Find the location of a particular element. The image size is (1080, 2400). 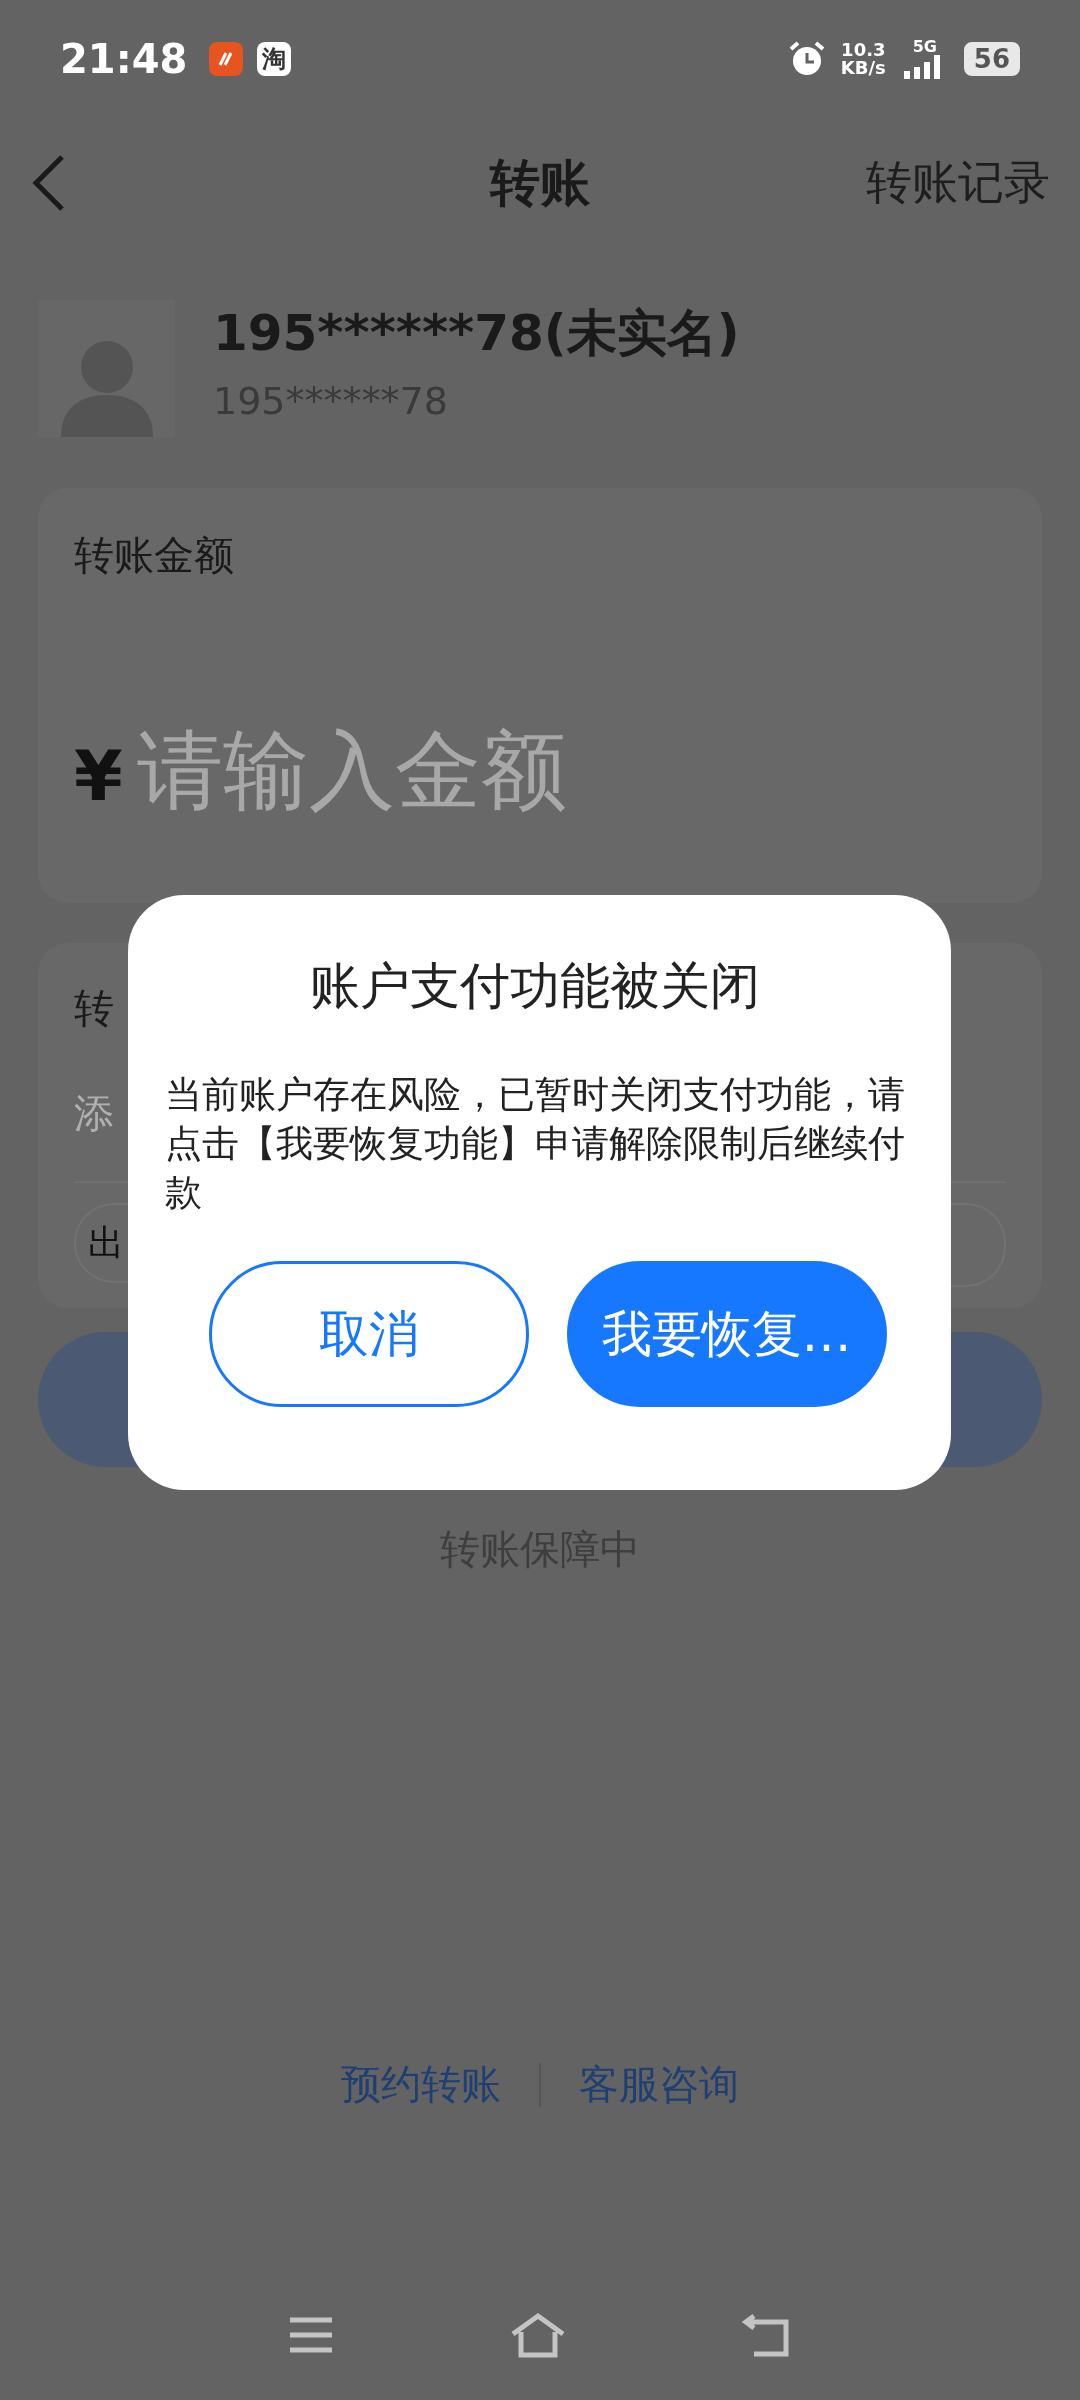

network-speed: 10.3 is located at coordinates (863, 50).